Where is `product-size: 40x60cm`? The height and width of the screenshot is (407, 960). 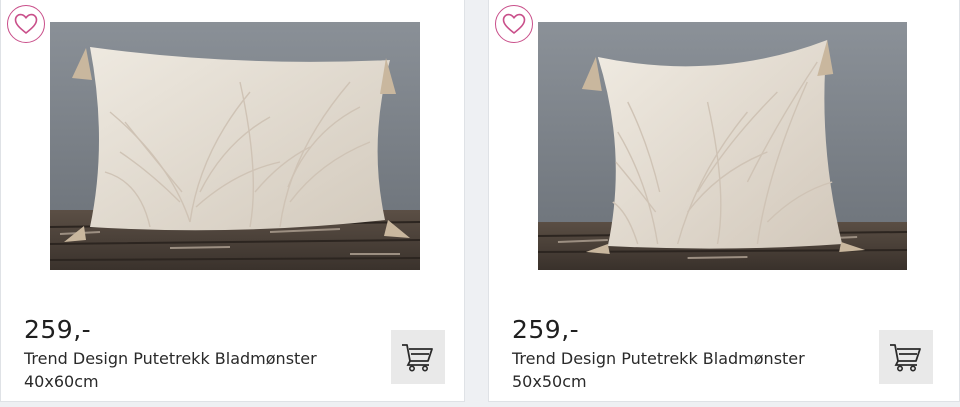 product-size: 40x60cm is located at coordinates (61, 381).